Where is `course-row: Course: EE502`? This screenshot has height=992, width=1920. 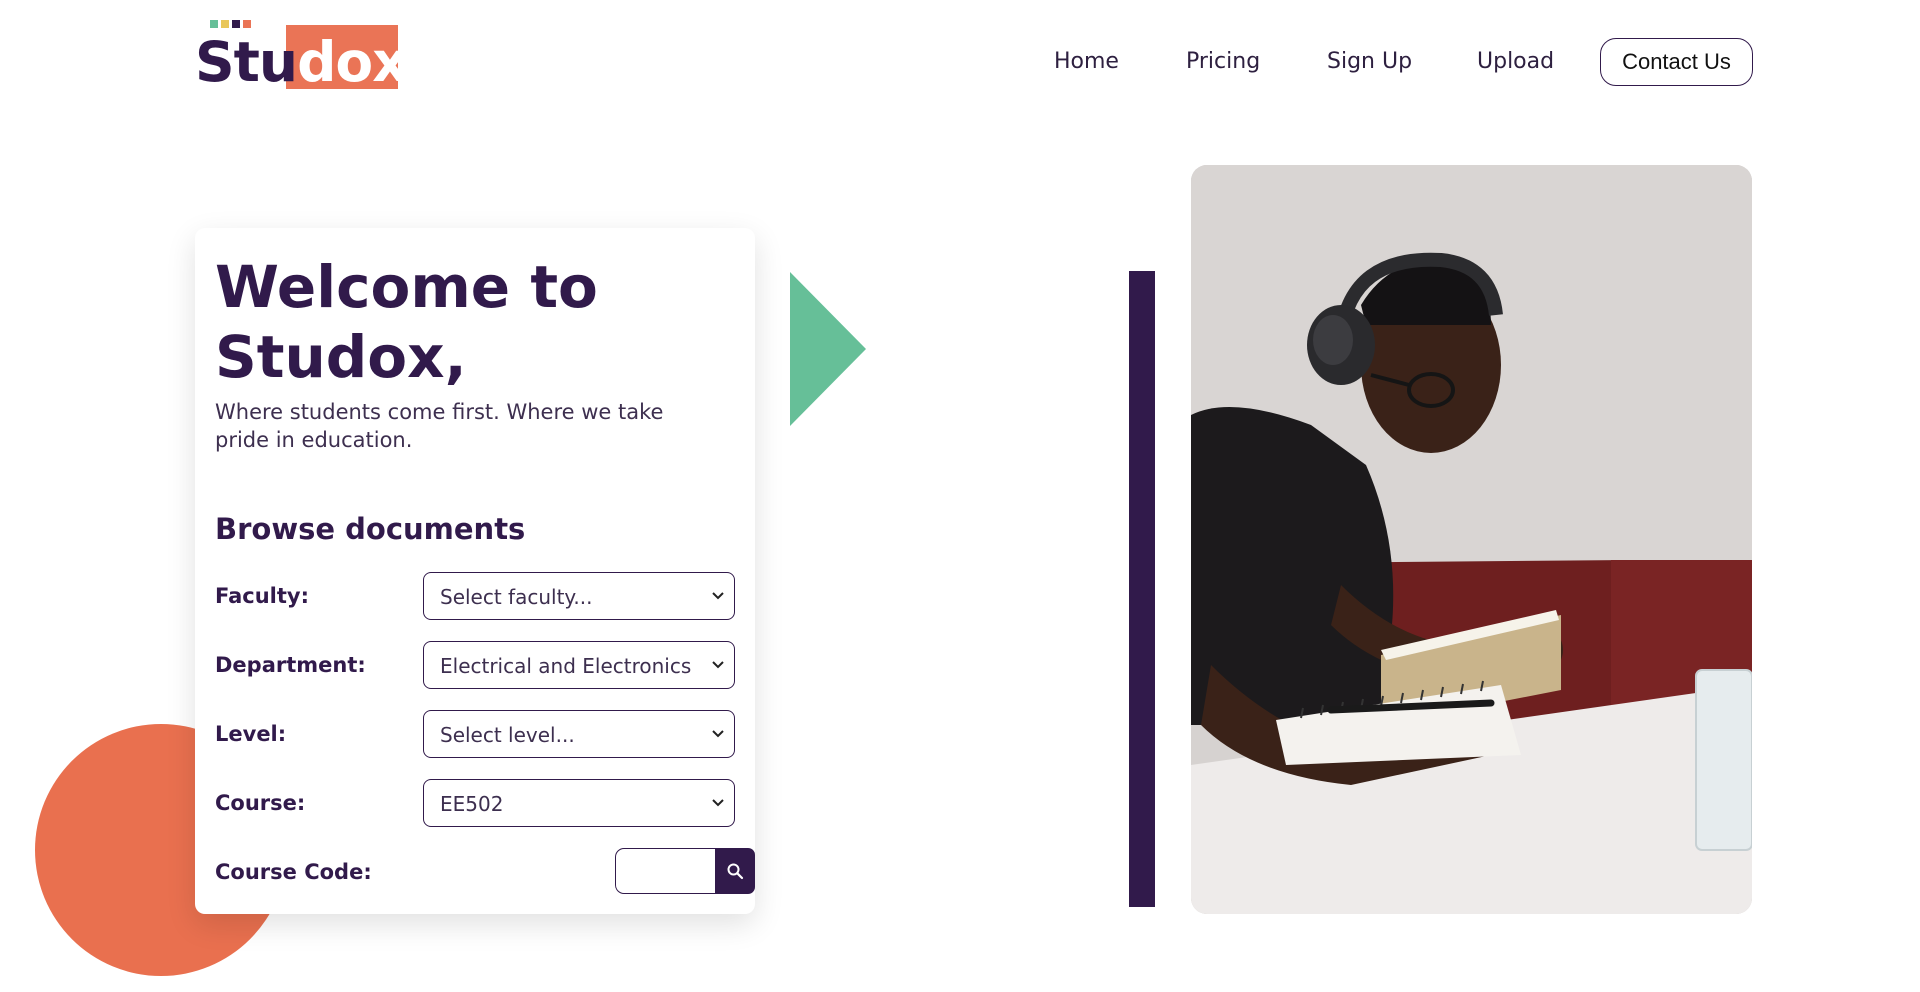 course-row: Course: EE502 is located at coordinates (475, 803).